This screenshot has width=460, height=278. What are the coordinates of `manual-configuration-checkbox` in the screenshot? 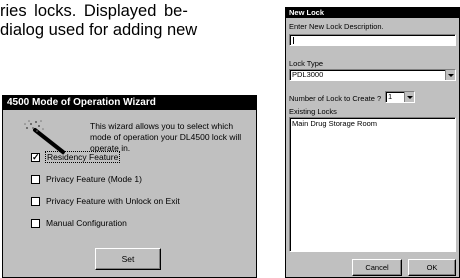 It's located at (35, 223).